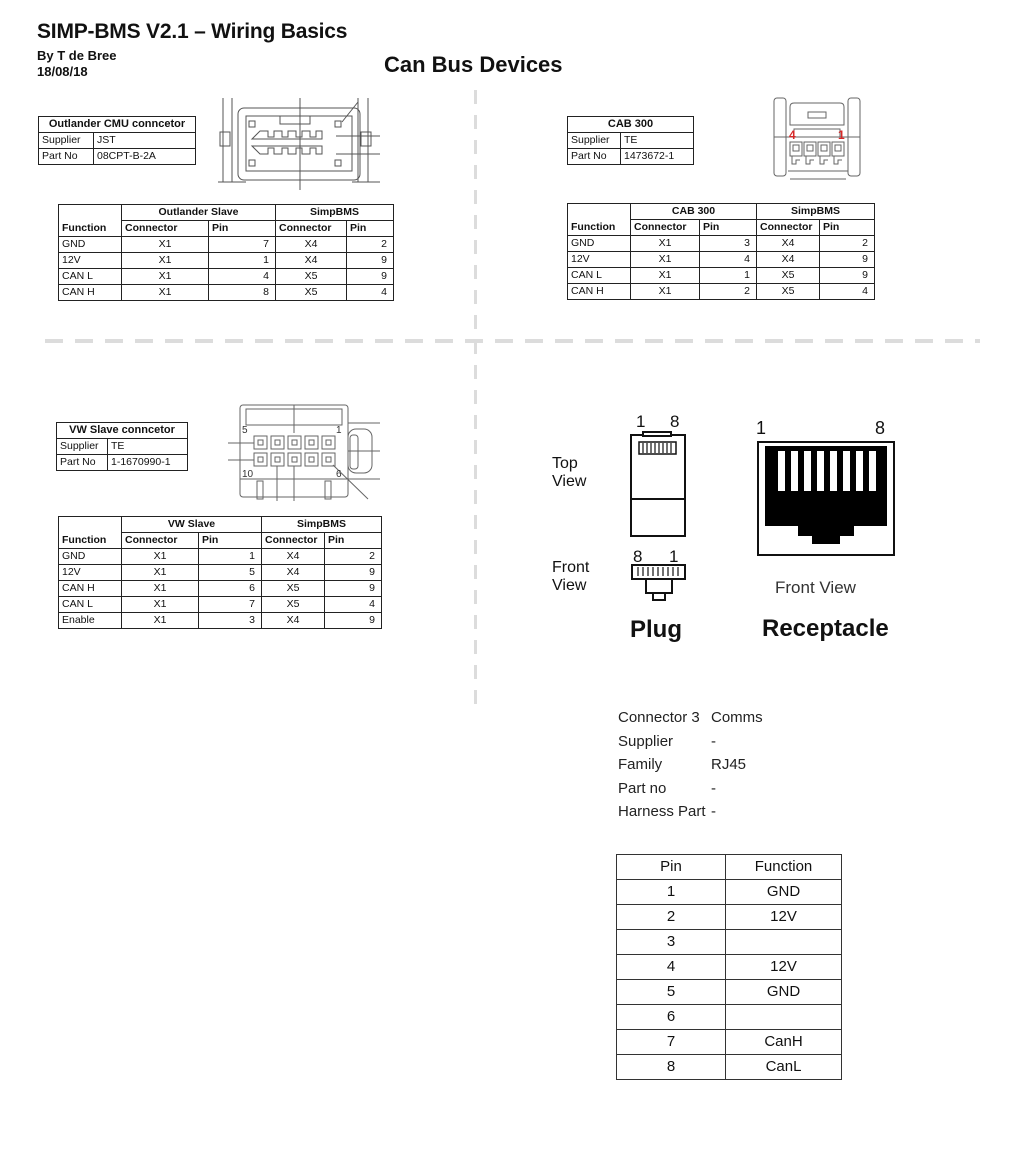 The width and height of the screenshot is (1028, 1154). Describe the element at coordinates (783, 917) in the screenshot. I see `function-cell: 12V` at that location.